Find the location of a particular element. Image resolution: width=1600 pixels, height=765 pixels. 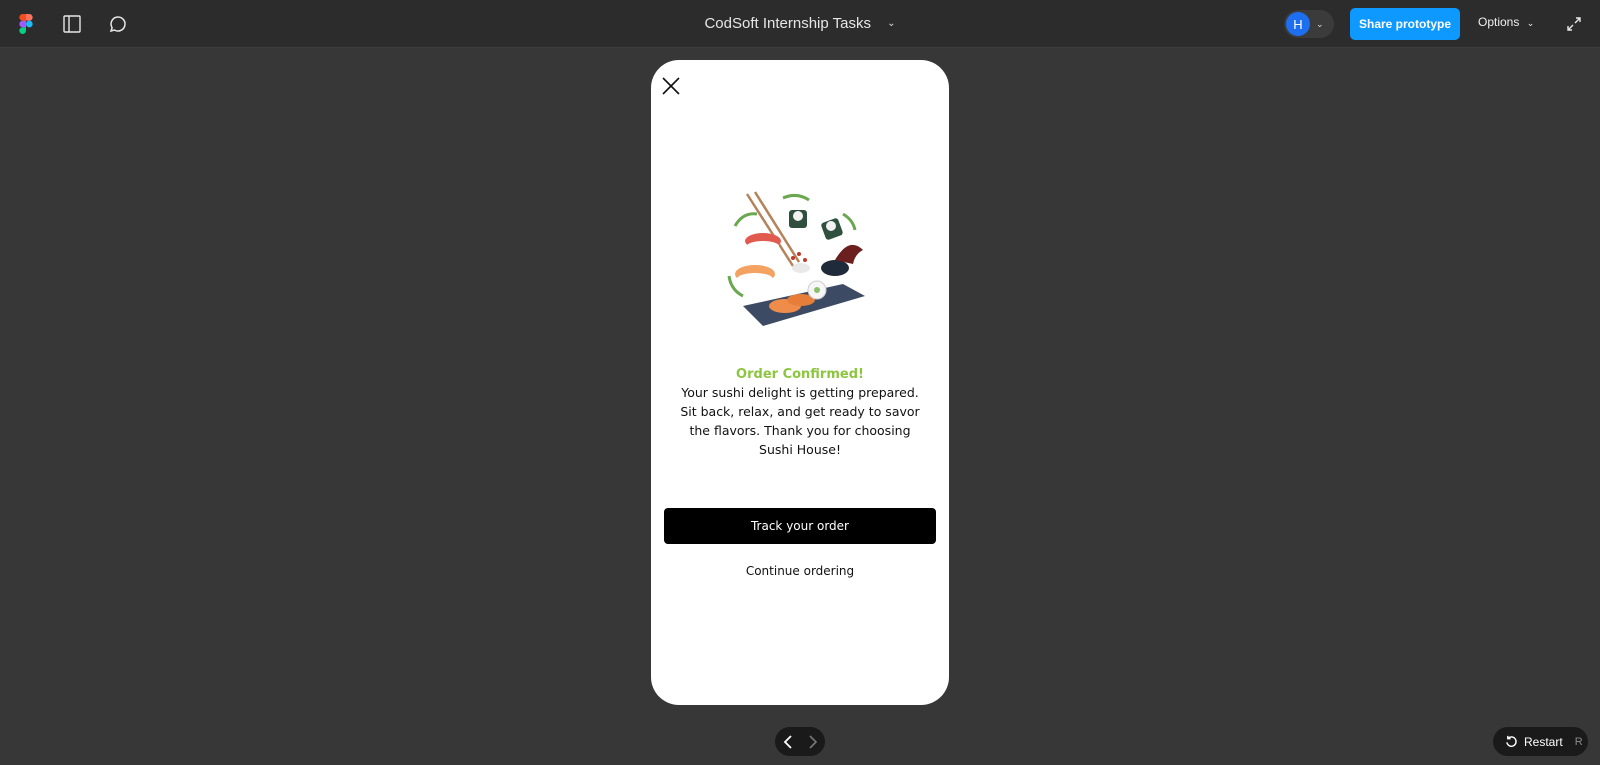

body-line: Sushi House! is located at coordinates (800, 449).